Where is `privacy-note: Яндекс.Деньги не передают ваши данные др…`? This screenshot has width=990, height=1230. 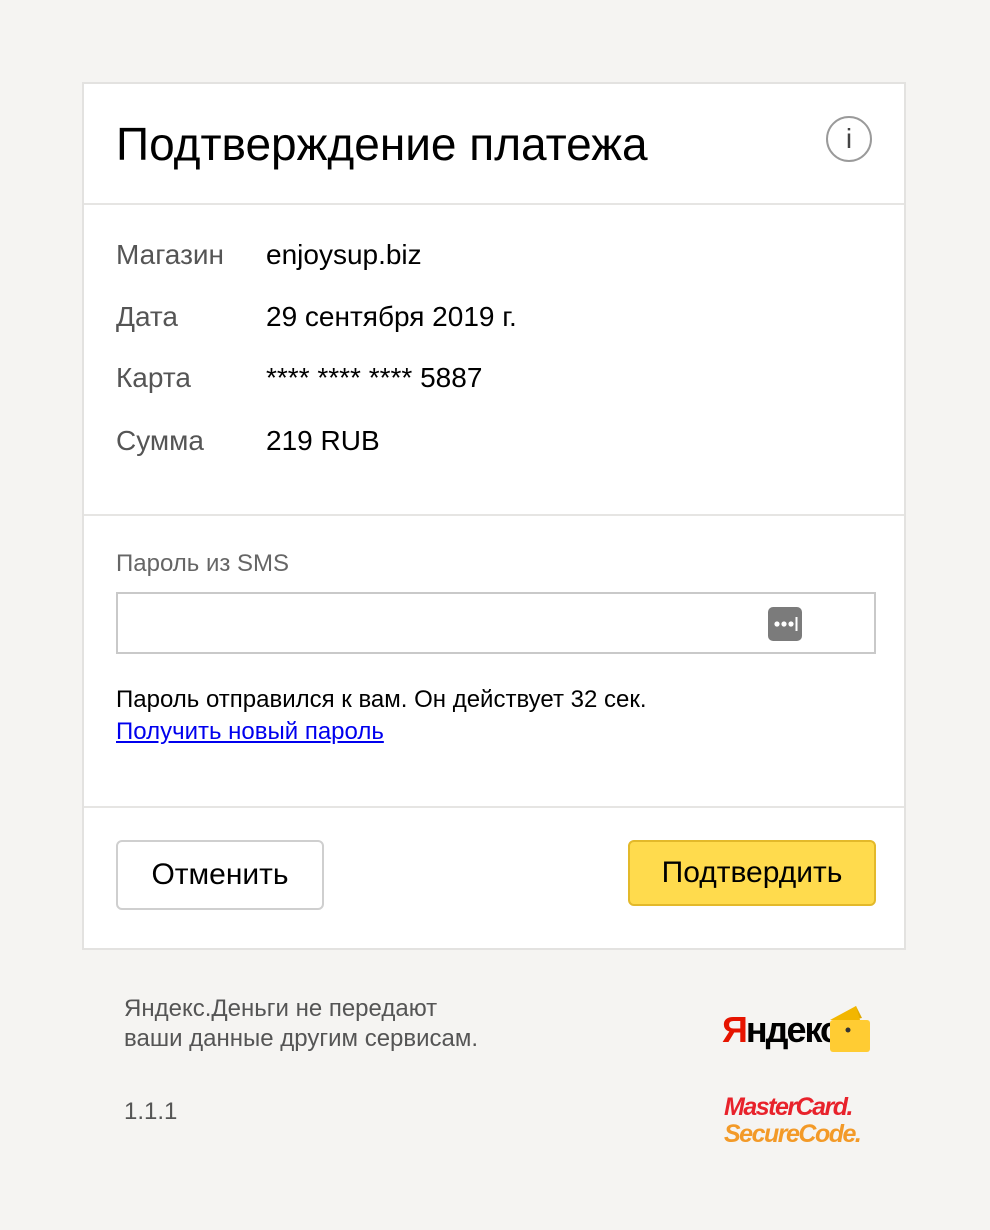 privacy-note: Яндекс.Деньги не передают ваши данные др… is located at coordinates (301, 1024).